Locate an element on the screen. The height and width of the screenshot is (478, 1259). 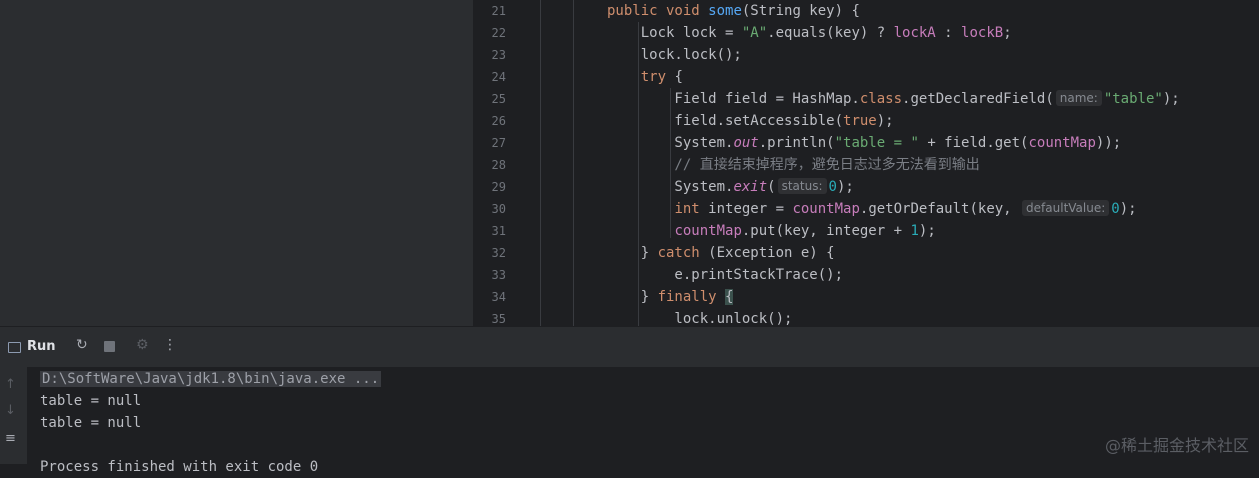
code-token: .getDeclaredField( is located at coordinates (978, 99).